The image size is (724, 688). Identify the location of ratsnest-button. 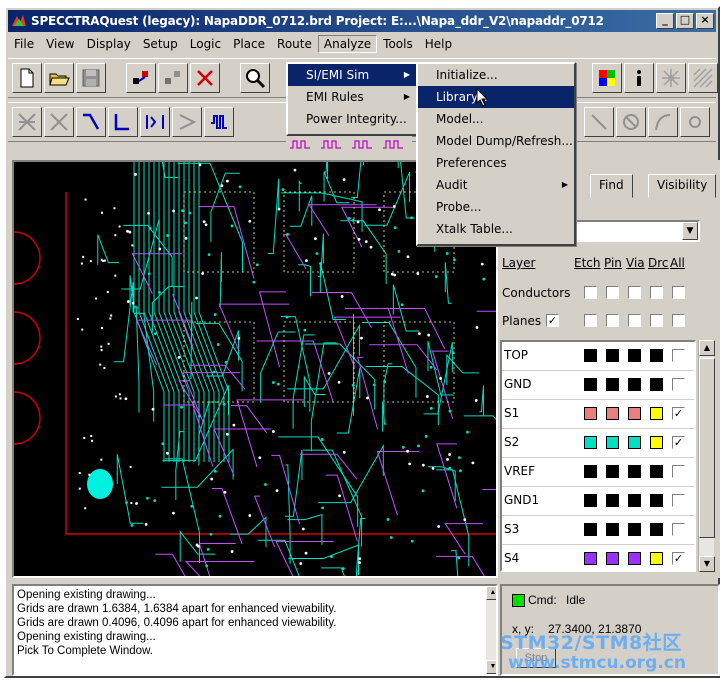
(27, 122).